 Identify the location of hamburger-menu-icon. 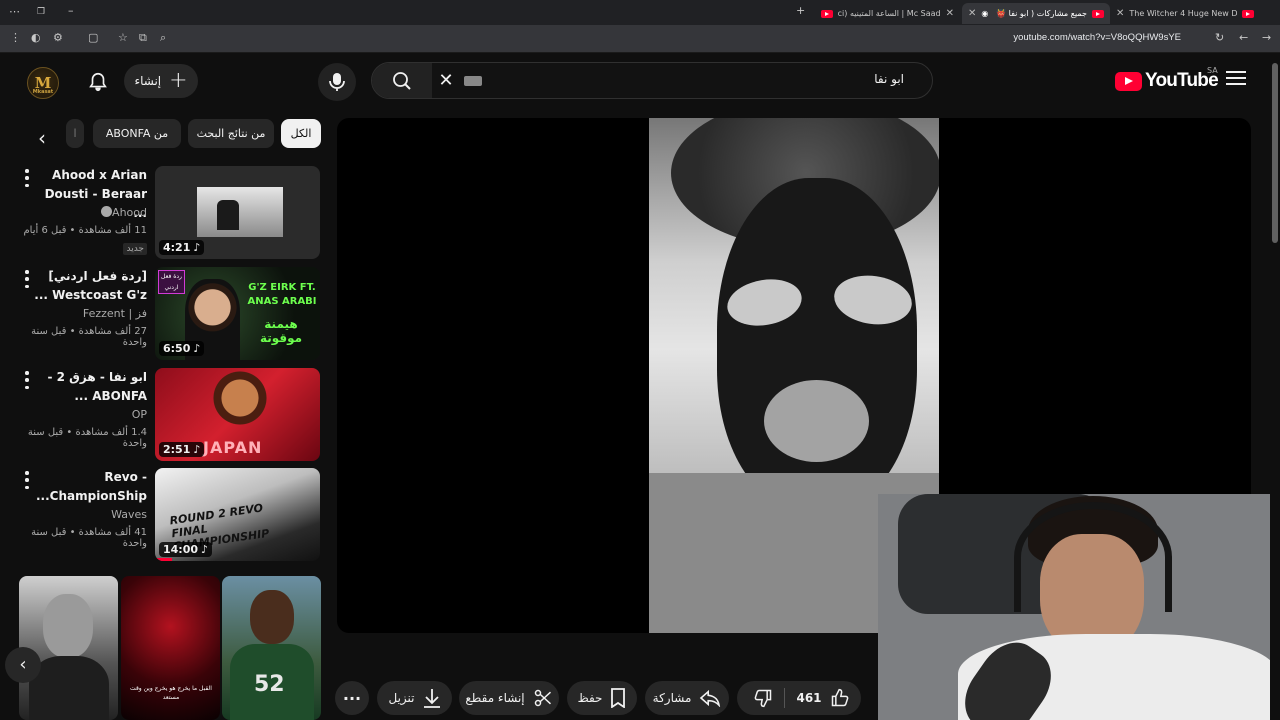
(1236, 80).